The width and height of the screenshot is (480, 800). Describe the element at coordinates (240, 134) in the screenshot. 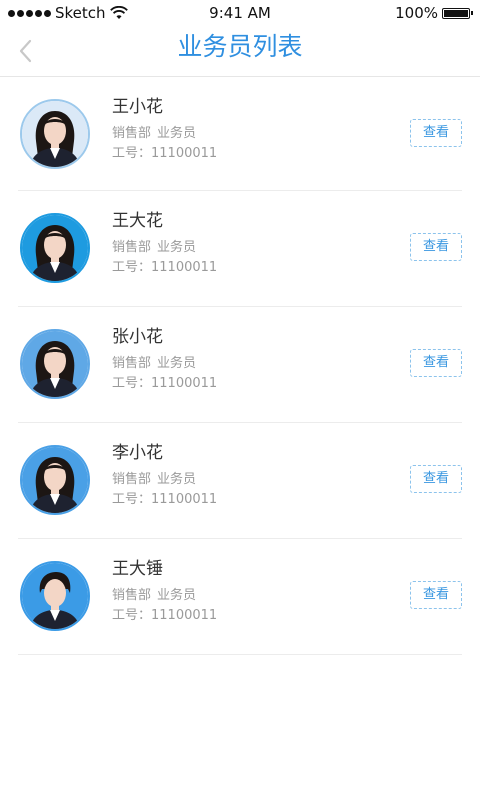

I see `list-item: 王小花 销售部 业务员 工号：11100011 查看` at that location.